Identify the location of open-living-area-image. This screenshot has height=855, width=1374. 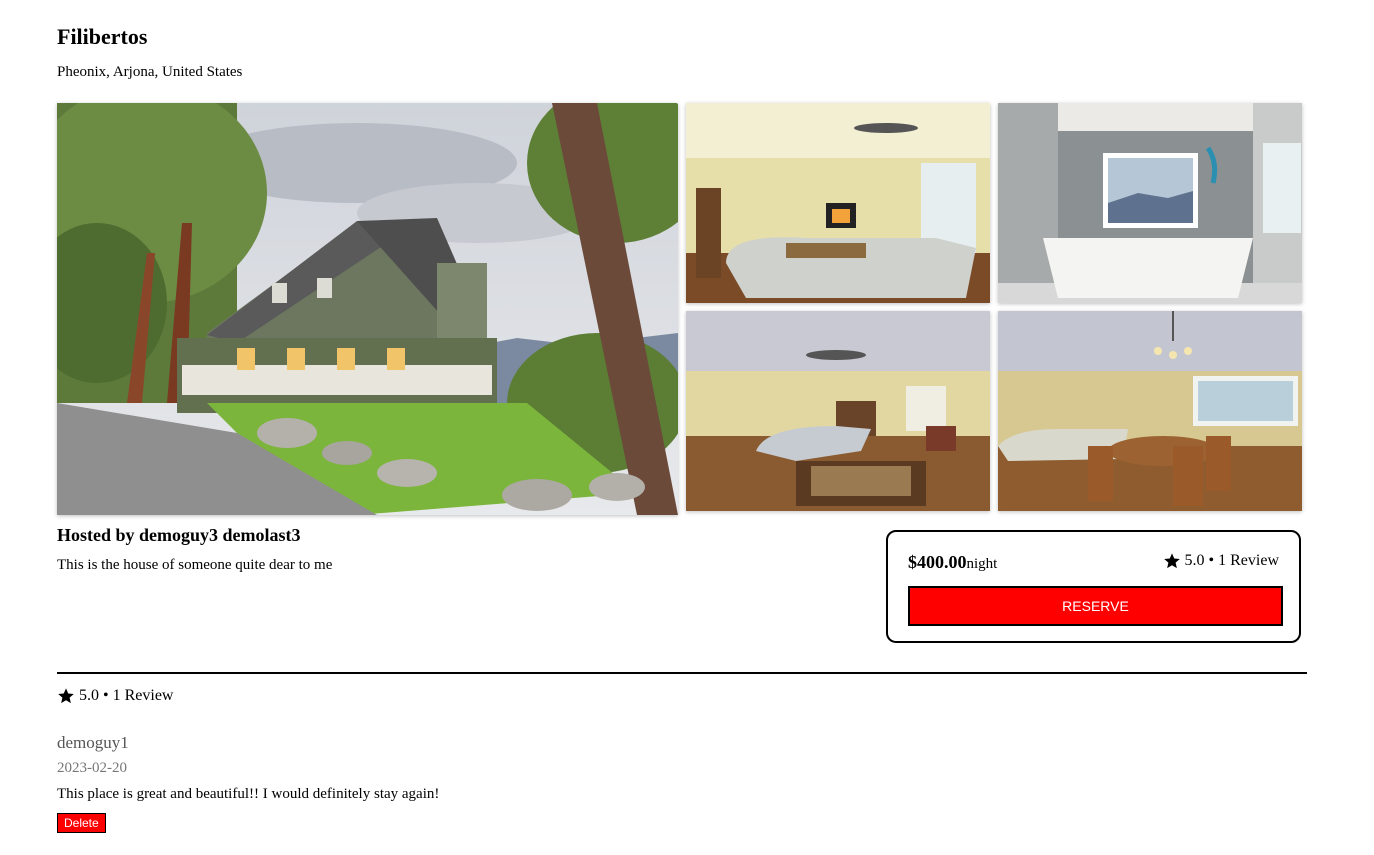
(838, 411).